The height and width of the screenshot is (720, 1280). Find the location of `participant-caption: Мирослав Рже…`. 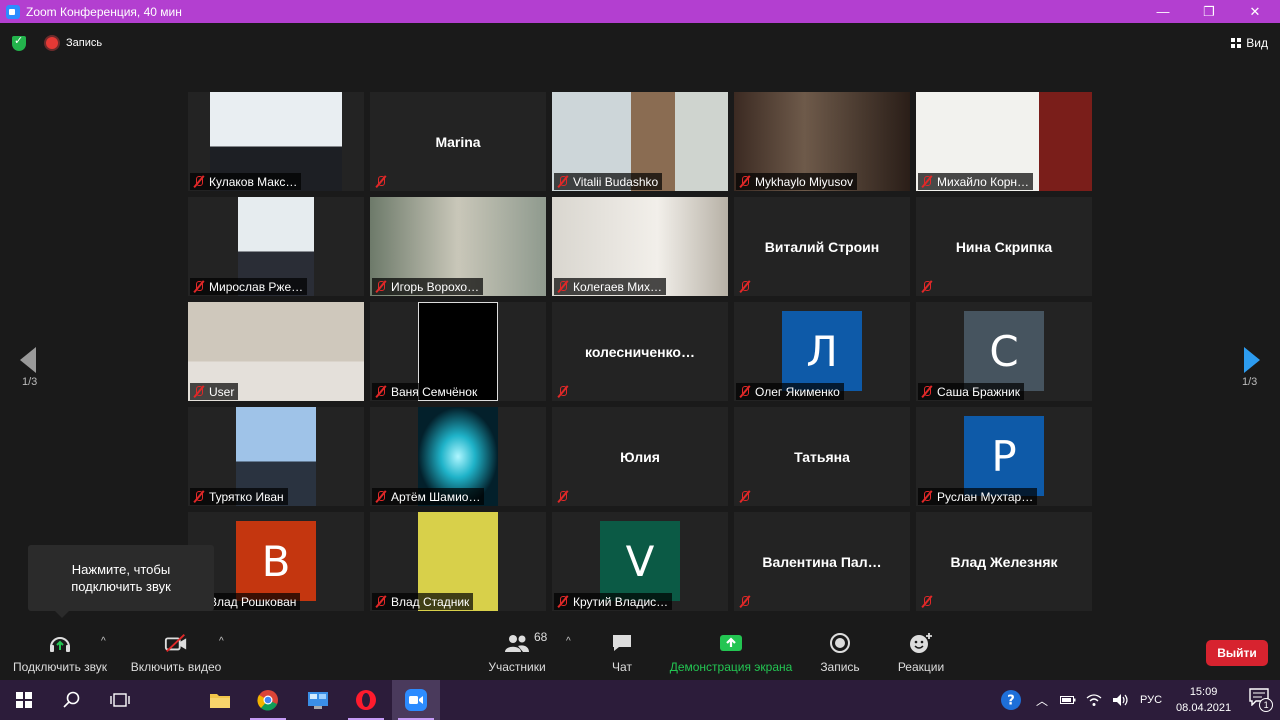

participant-caption: Мирослав Рже… is located at coordinates (249, 286).